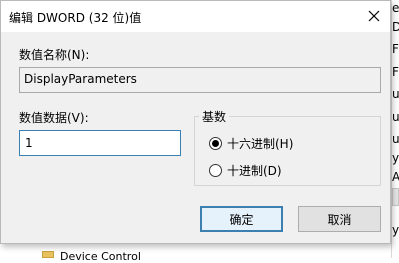 This screenshot has height=263, width=399. What do you see at coordinates (395, 177) in the screenshot?
I see `background-text: A` at bounding box center [395, 177].